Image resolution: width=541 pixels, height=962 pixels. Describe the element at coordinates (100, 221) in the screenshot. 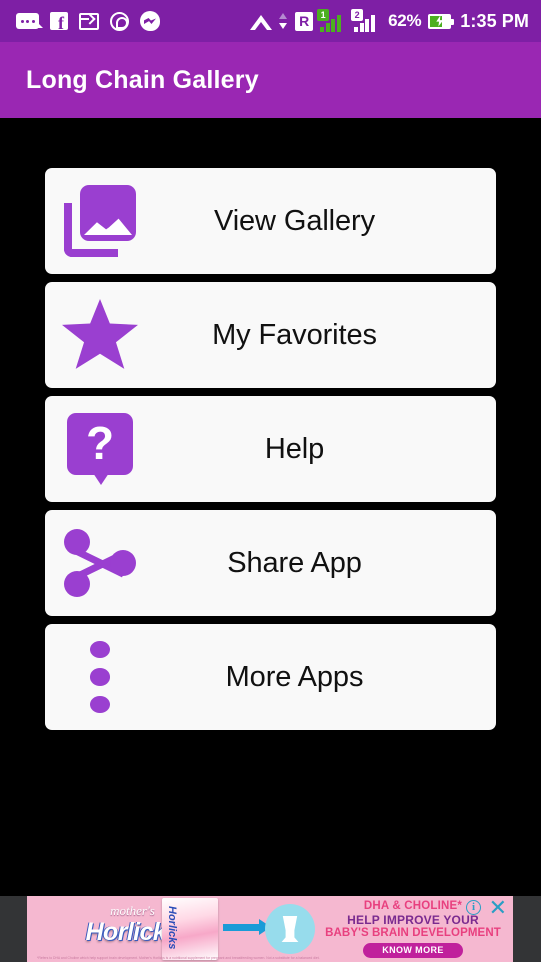

I see `gallery-icon` at that location.